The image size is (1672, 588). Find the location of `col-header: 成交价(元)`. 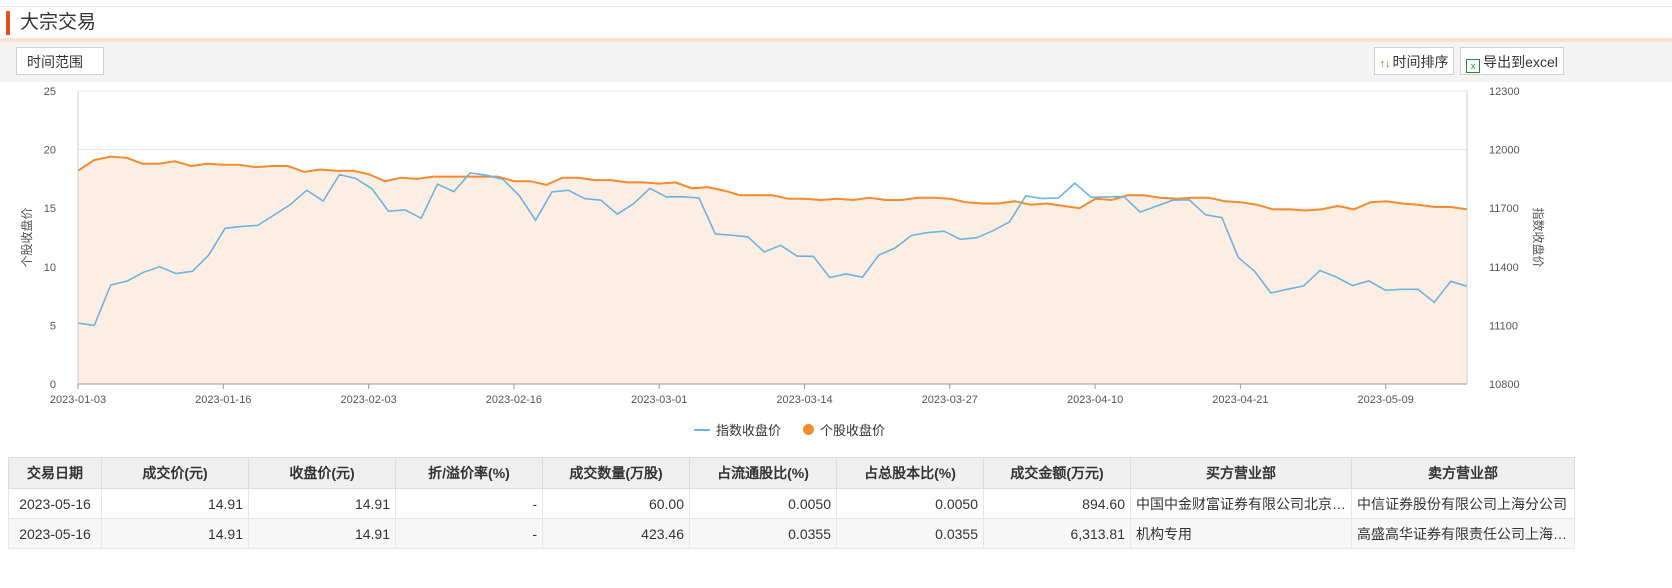

col-header: 成交价(元) is located at coordinates (175, 473).